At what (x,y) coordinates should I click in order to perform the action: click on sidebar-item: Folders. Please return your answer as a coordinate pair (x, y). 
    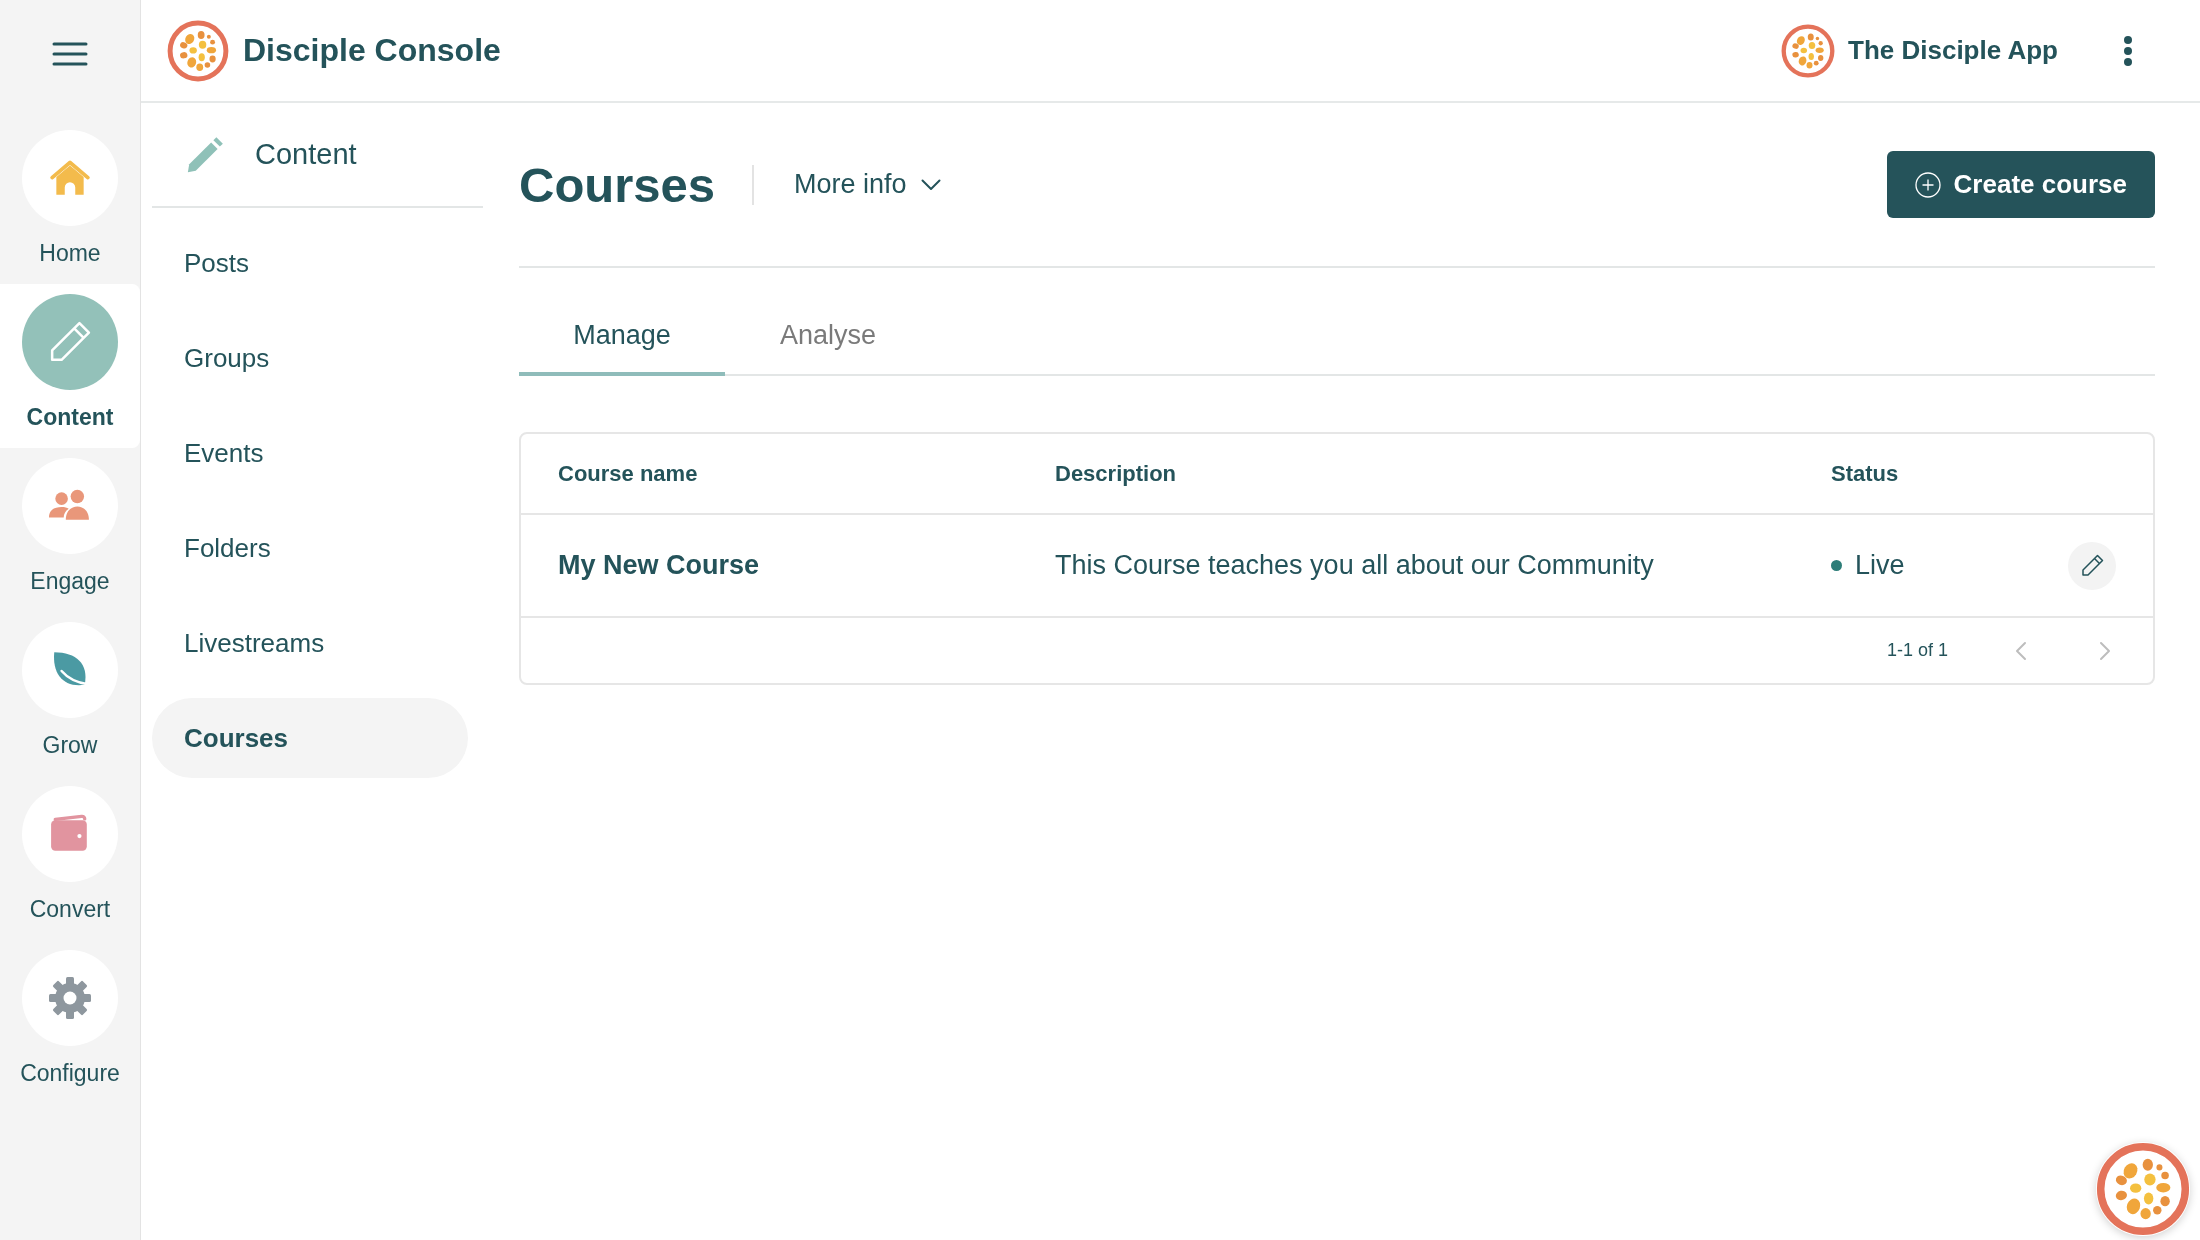
    Looking at the image, I should click on (310, 548).